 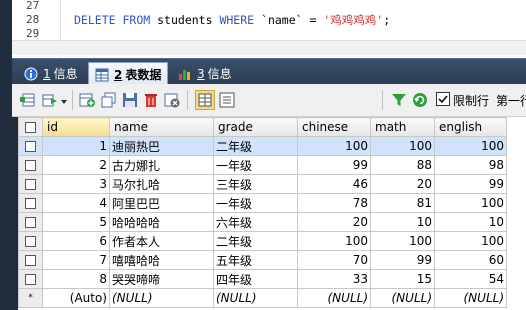 I want to click on add-row-icon, so click(x=87, y=100).